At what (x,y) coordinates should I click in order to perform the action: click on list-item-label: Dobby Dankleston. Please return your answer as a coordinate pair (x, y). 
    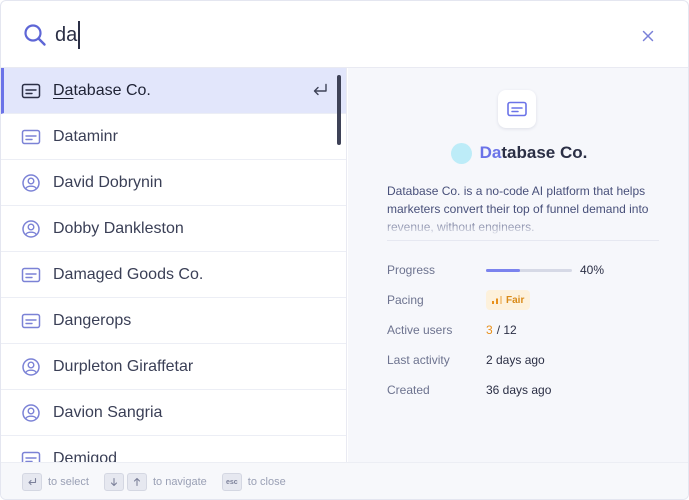
    Looking at the image, I should click on (118, 229).